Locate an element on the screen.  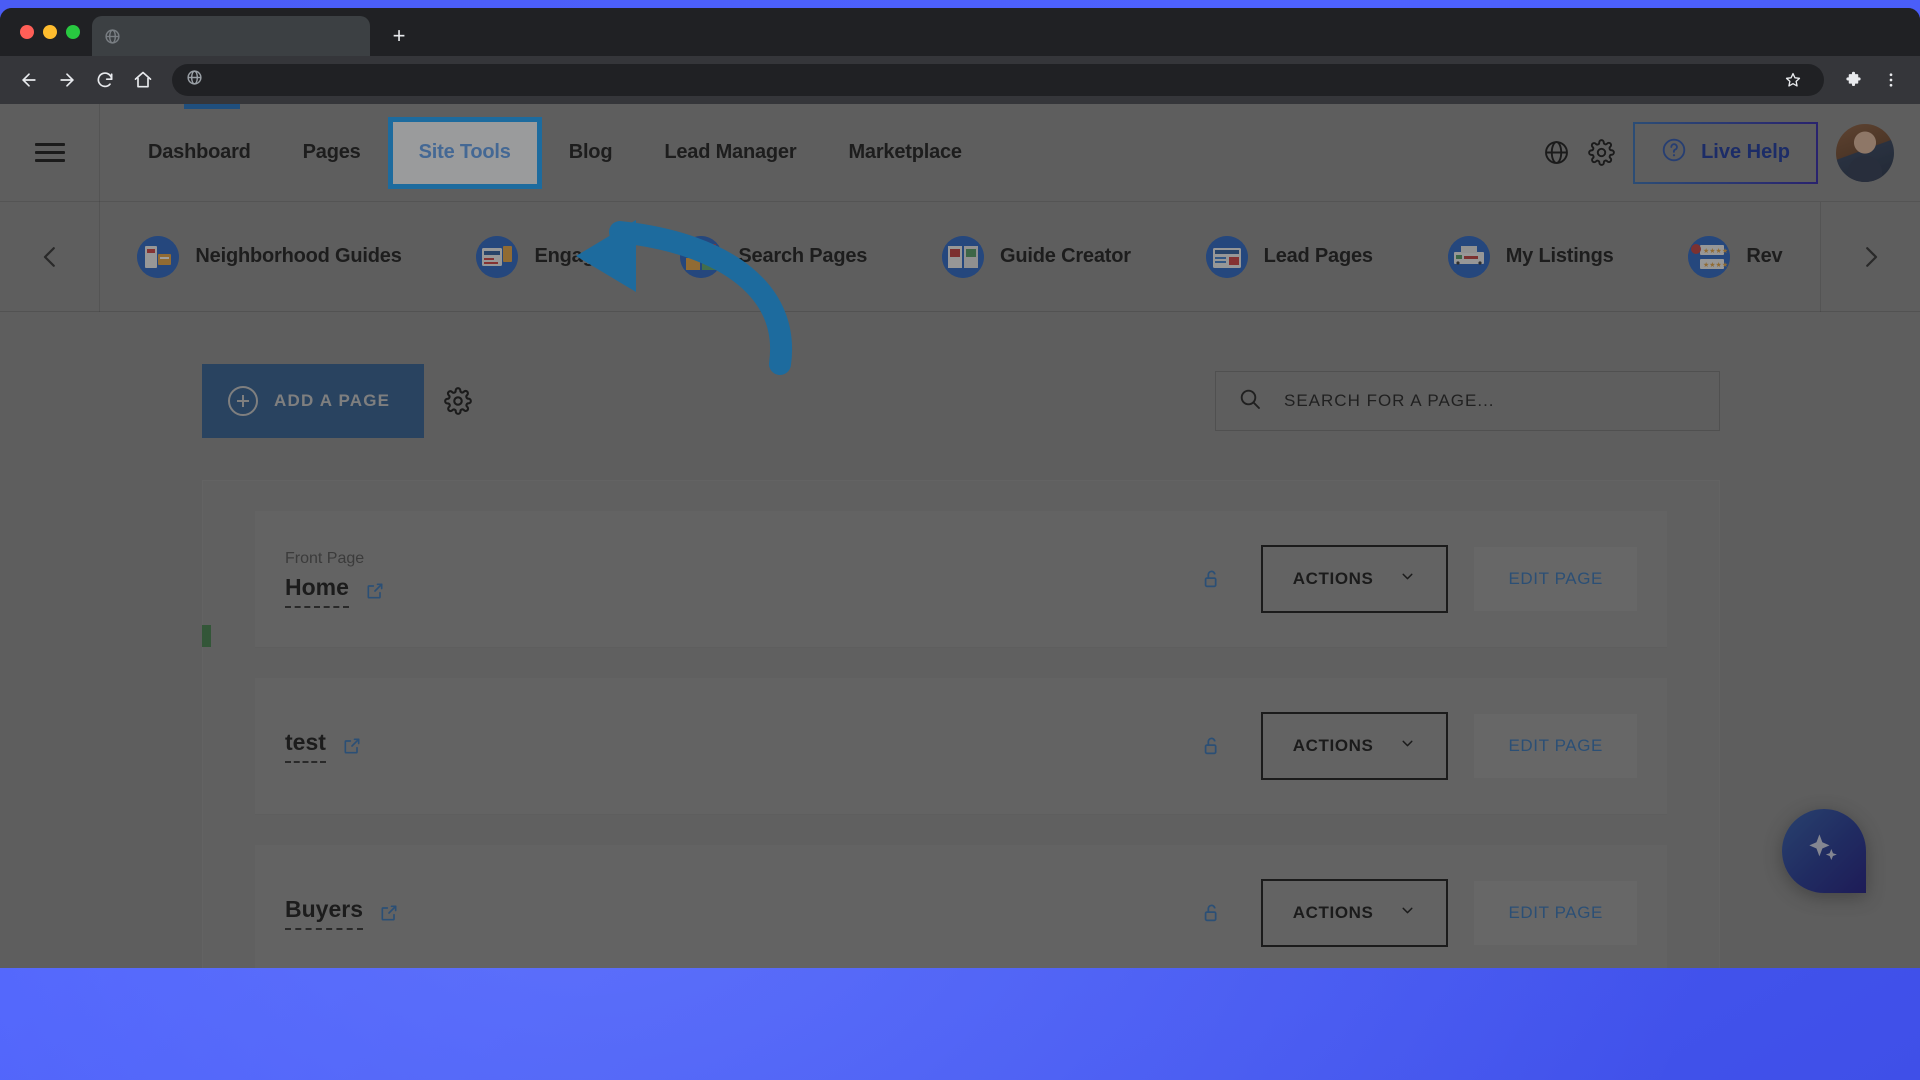
app-item-my-listings: My Listings is located at coordinates (1530, 256).